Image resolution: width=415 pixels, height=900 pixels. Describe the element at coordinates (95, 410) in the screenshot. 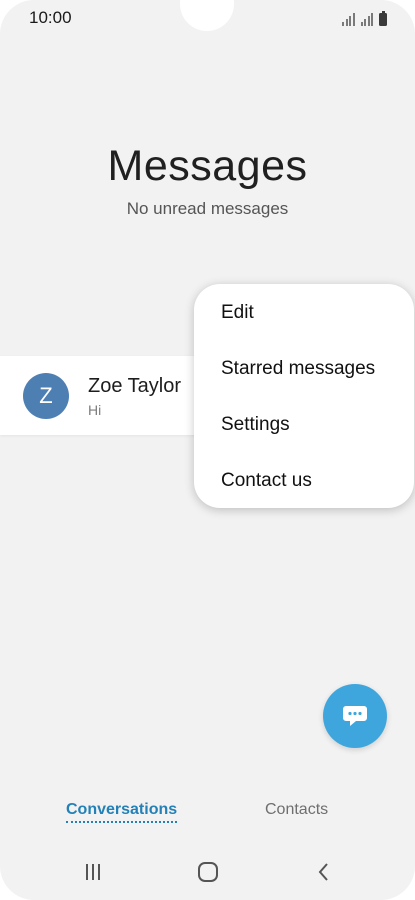

I see `message-preview: Hi` at that location.